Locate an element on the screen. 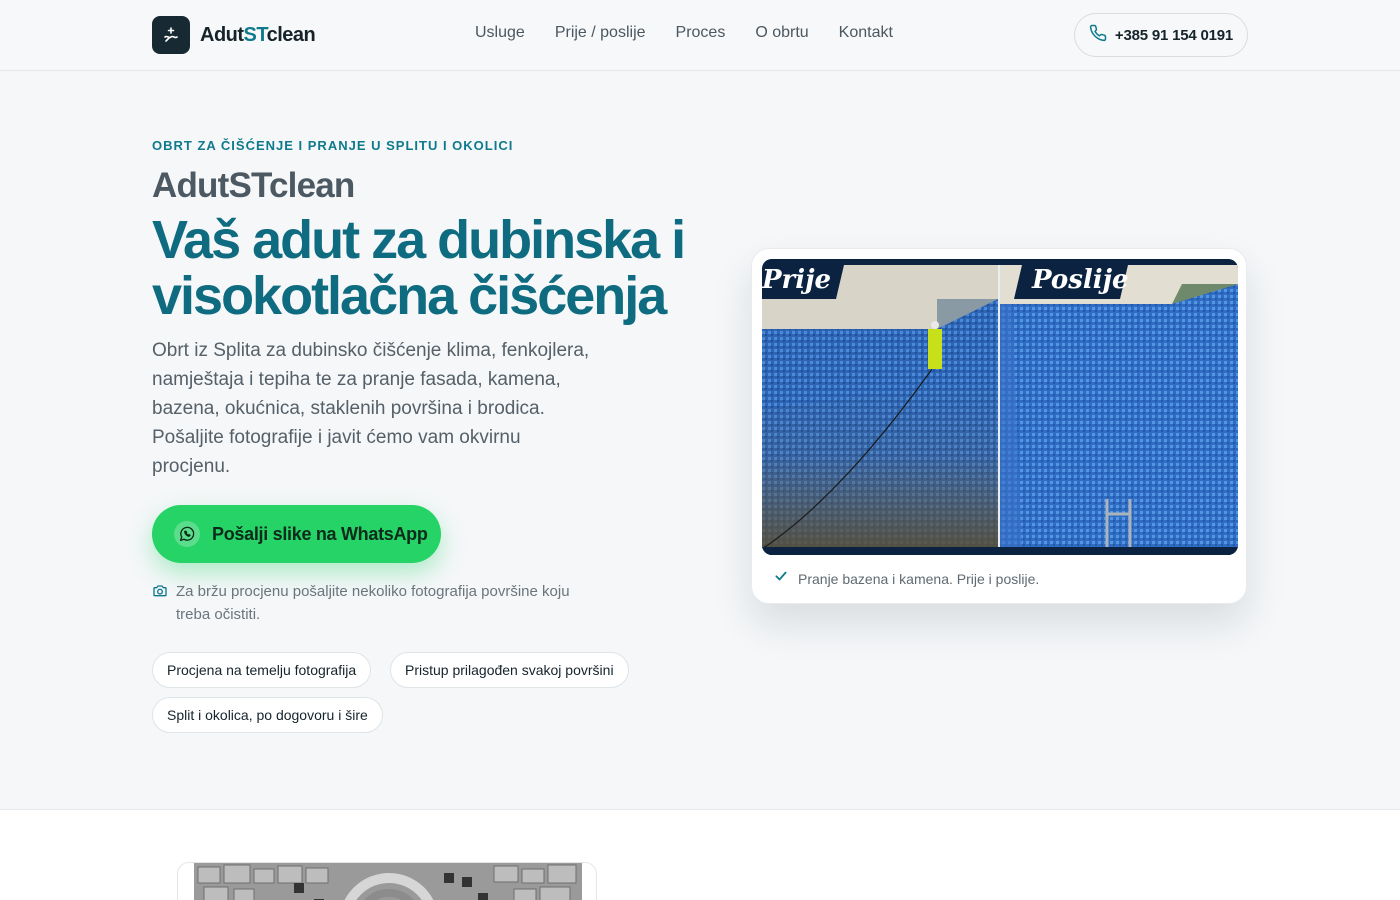 The width and height of the screenshot is (1400, 900). nav-link-proces: Proces is located at coordinates (701, 33).